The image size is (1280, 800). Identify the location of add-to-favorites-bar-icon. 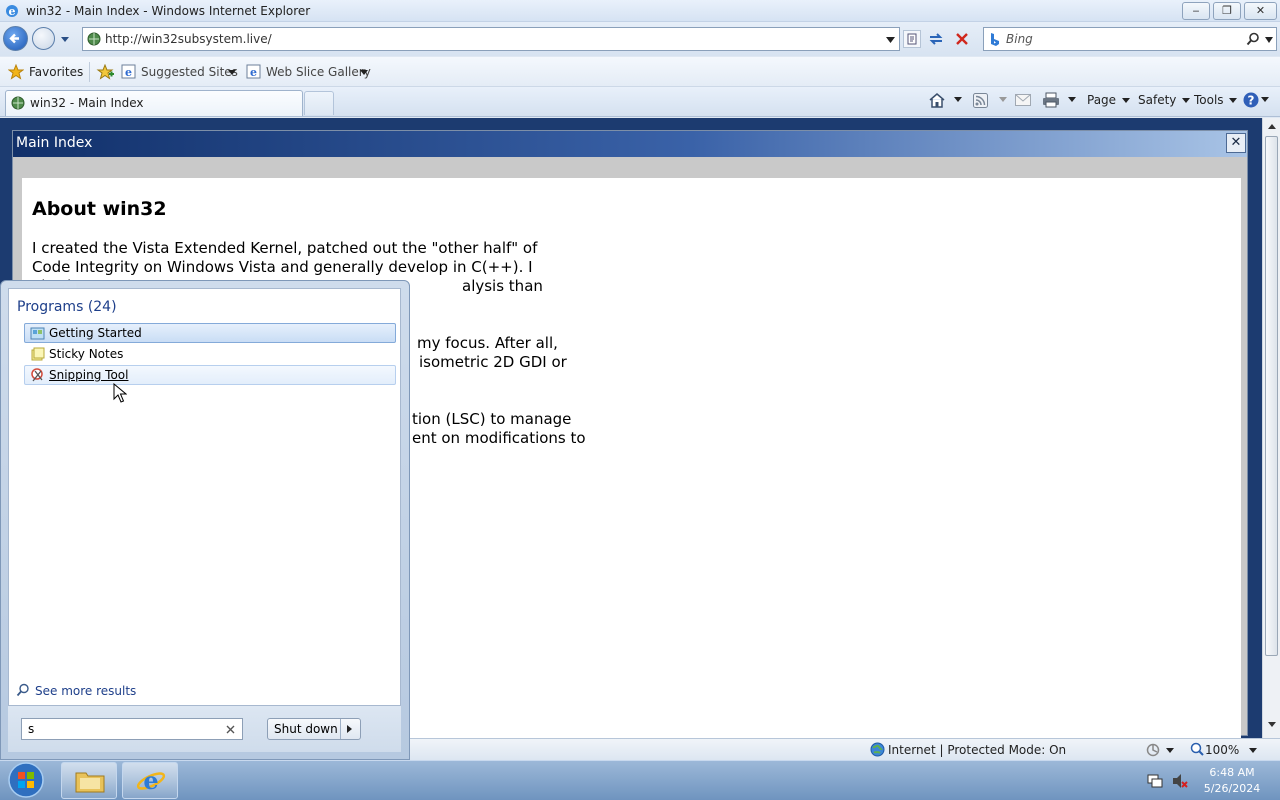
(105, 72).